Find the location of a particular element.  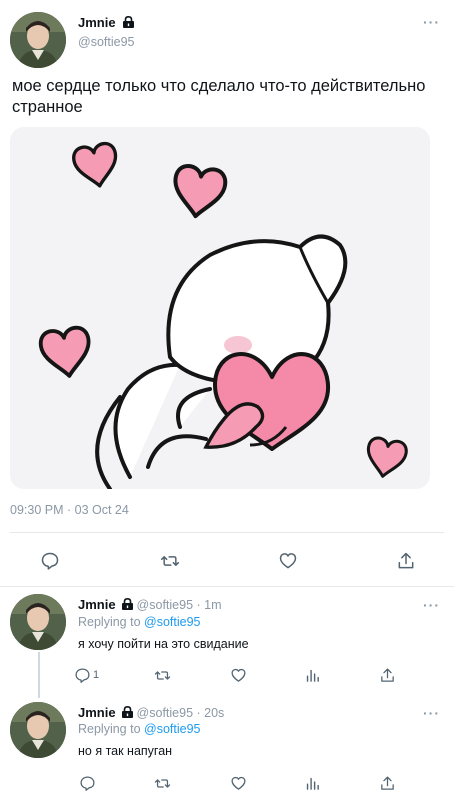

thread-line is located at coordinates (39, 675).